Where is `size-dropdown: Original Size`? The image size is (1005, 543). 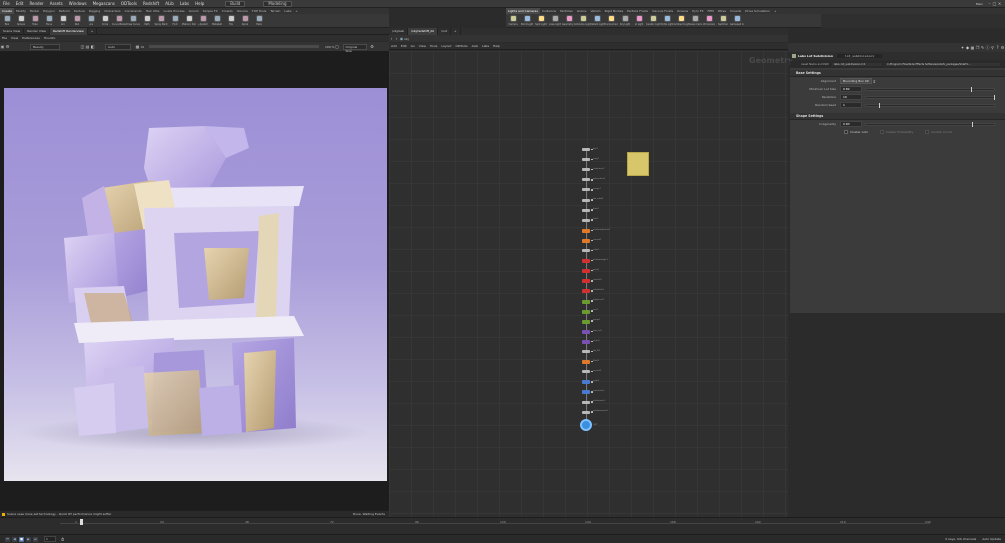
size-dropdown: Original Size is located at coordinates (354, 48).